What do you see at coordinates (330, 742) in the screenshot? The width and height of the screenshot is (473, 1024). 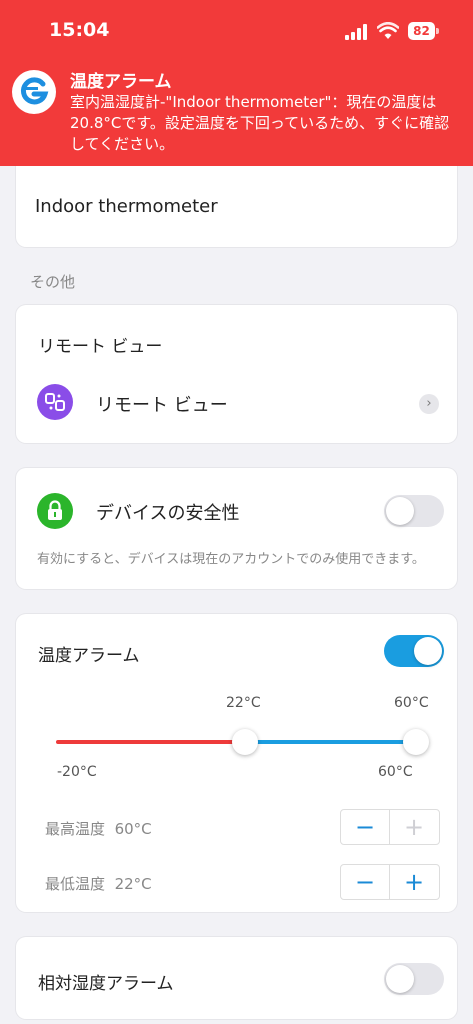 I see `slider-track-selected` at bounding box center [330, 742].